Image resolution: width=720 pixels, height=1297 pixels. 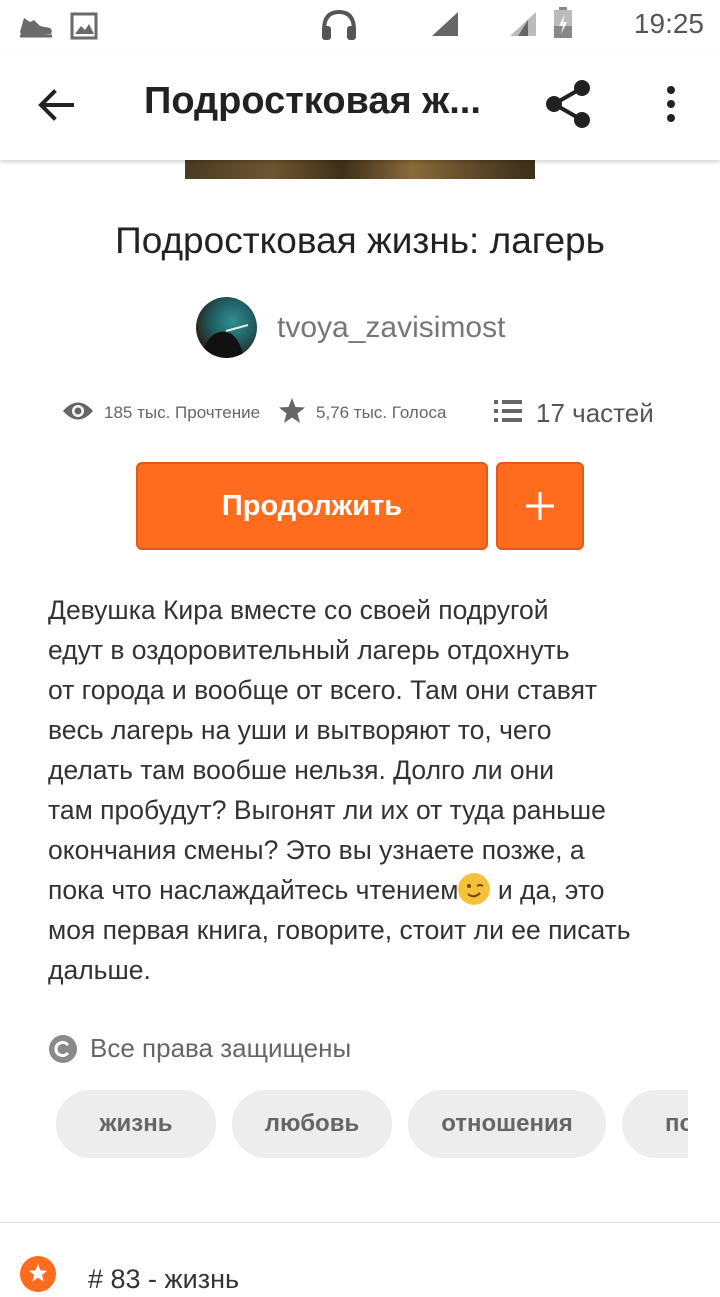 I want to click on reads-count: 185 тыс. Прочтение, so click(x=182, y=412).